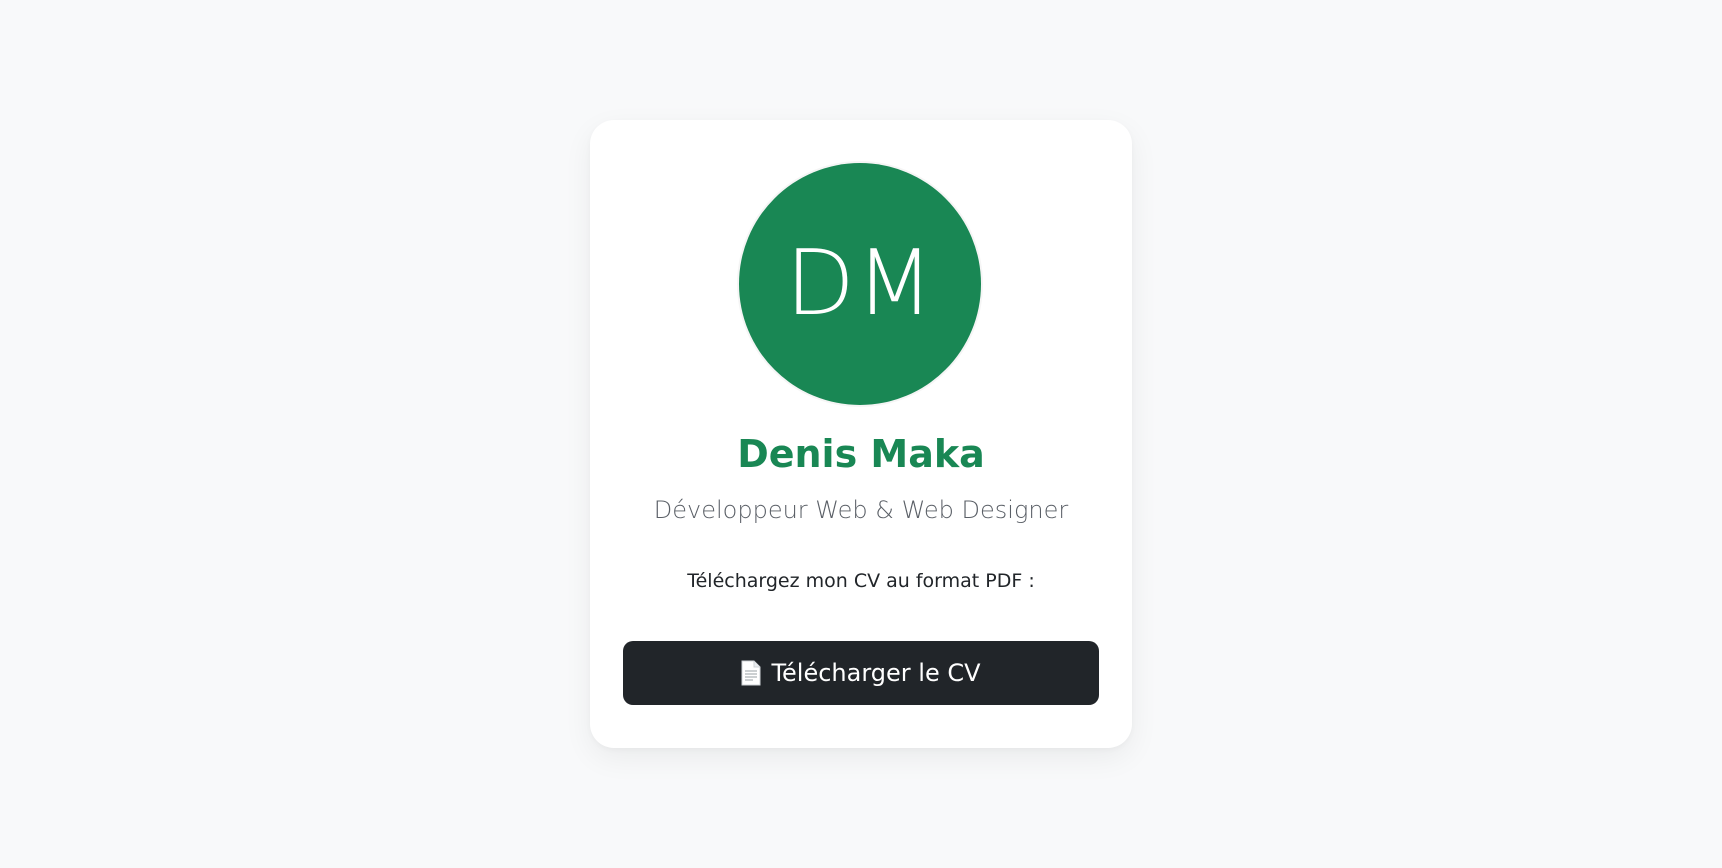  What do you see at coordinates (751, 673) in the screenshot?
I see `document-icon` at bounding box center [751, 673].